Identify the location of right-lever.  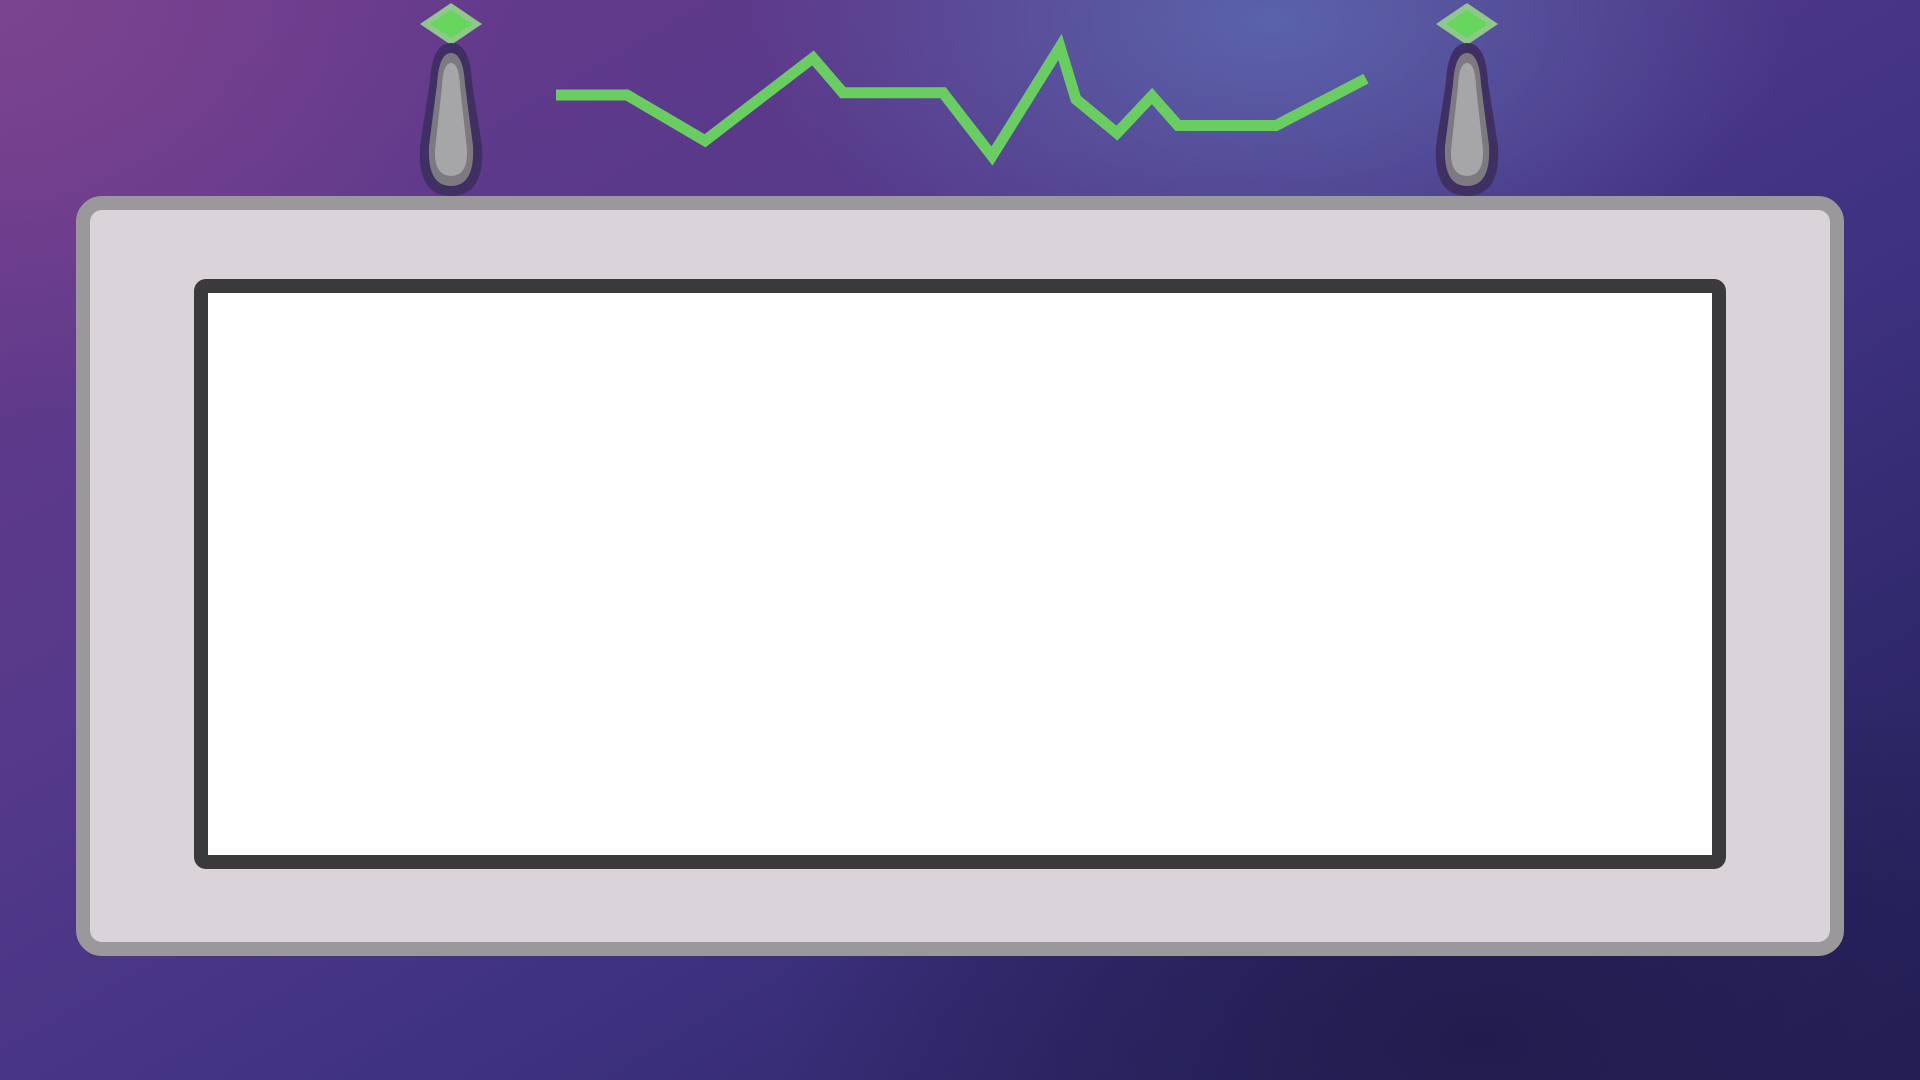
(1467, 99).